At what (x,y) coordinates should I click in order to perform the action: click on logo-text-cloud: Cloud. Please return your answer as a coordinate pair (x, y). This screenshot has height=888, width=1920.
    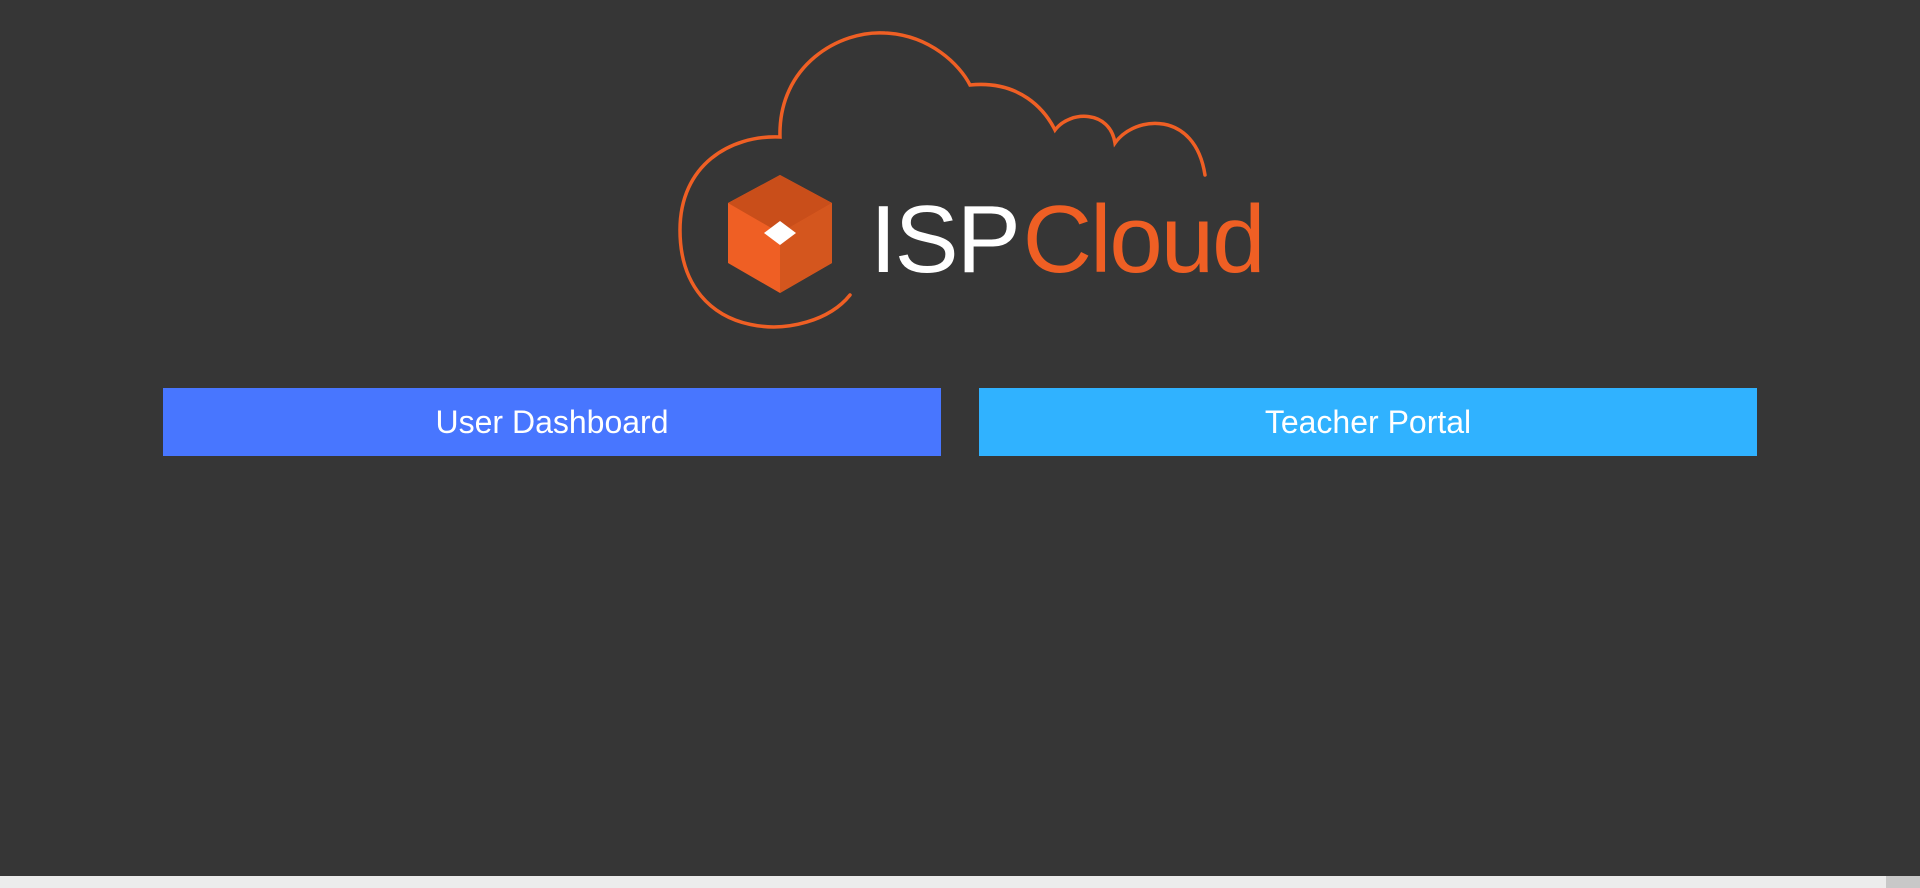
    Looking at the image, I should click on (1144, 239).